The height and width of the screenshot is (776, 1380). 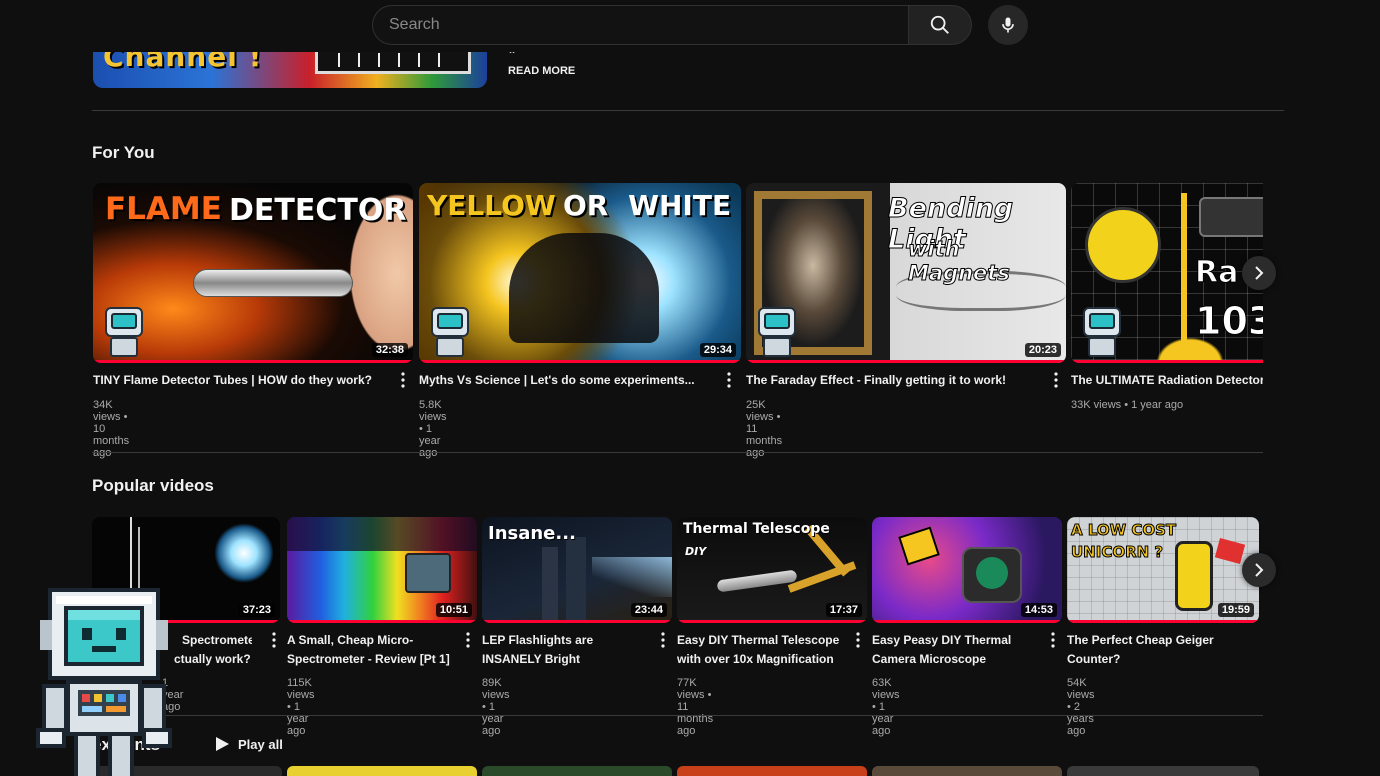 I want to click on mic-icon, so click(x=1008, y=25).